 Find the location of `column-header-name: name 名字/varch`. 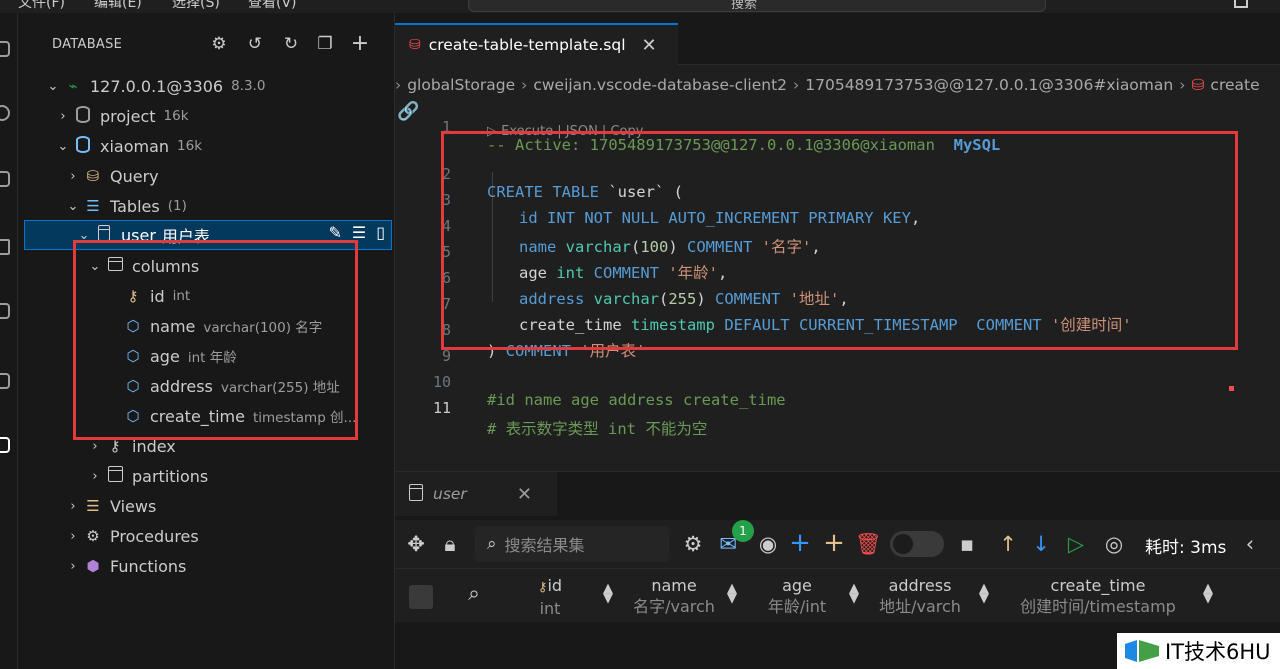

column-header-name: name 名字/varch is located at coordinates (674, 597).